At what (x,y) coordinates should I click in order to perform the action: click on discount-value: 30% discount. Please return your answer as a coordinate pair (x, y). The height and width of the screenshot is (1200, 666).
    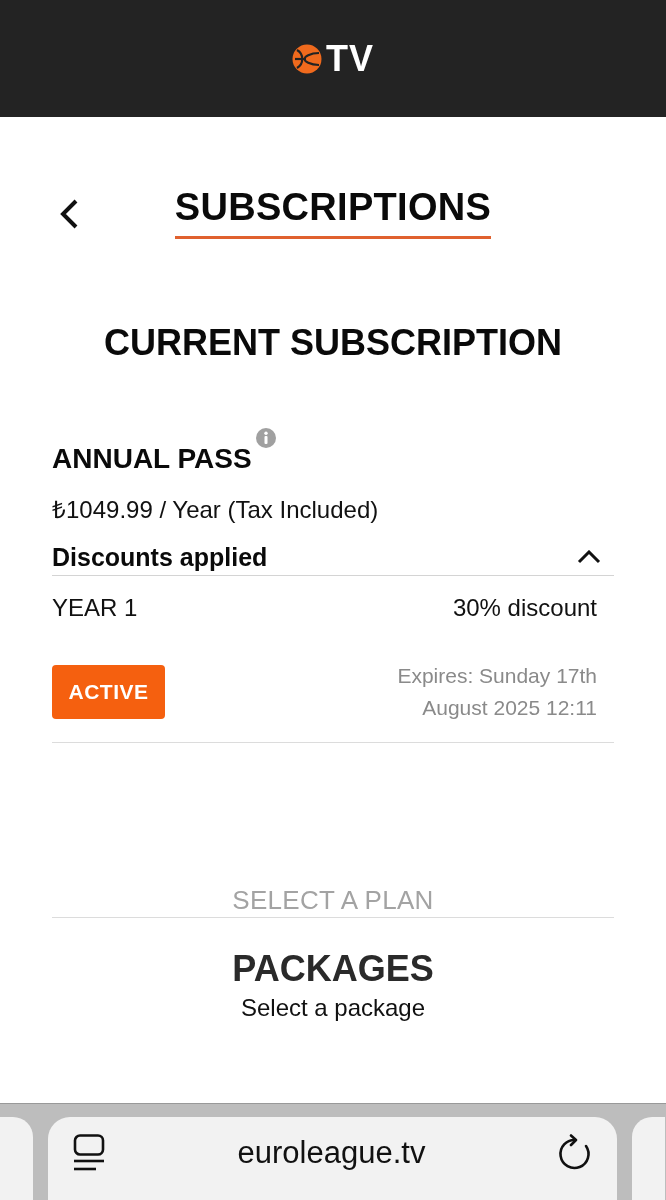
    Looking at the image, I should click on (524, 608).